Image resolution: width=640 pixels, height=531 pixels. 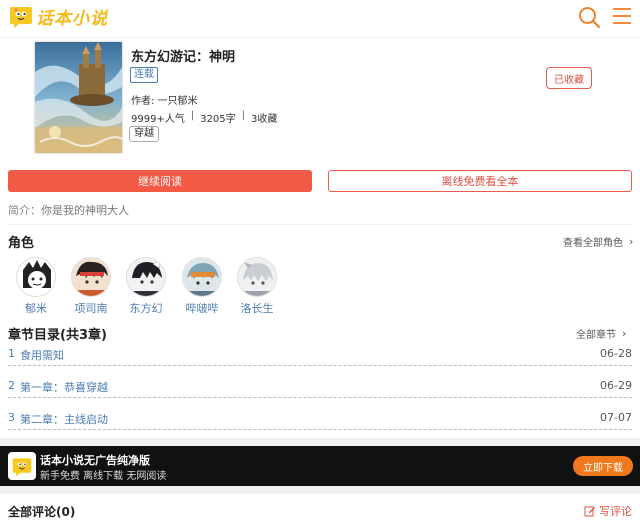 I want to click on book-stats: 9999+人气 | 3205字 | 3收藏, so click(x=204, y=117).